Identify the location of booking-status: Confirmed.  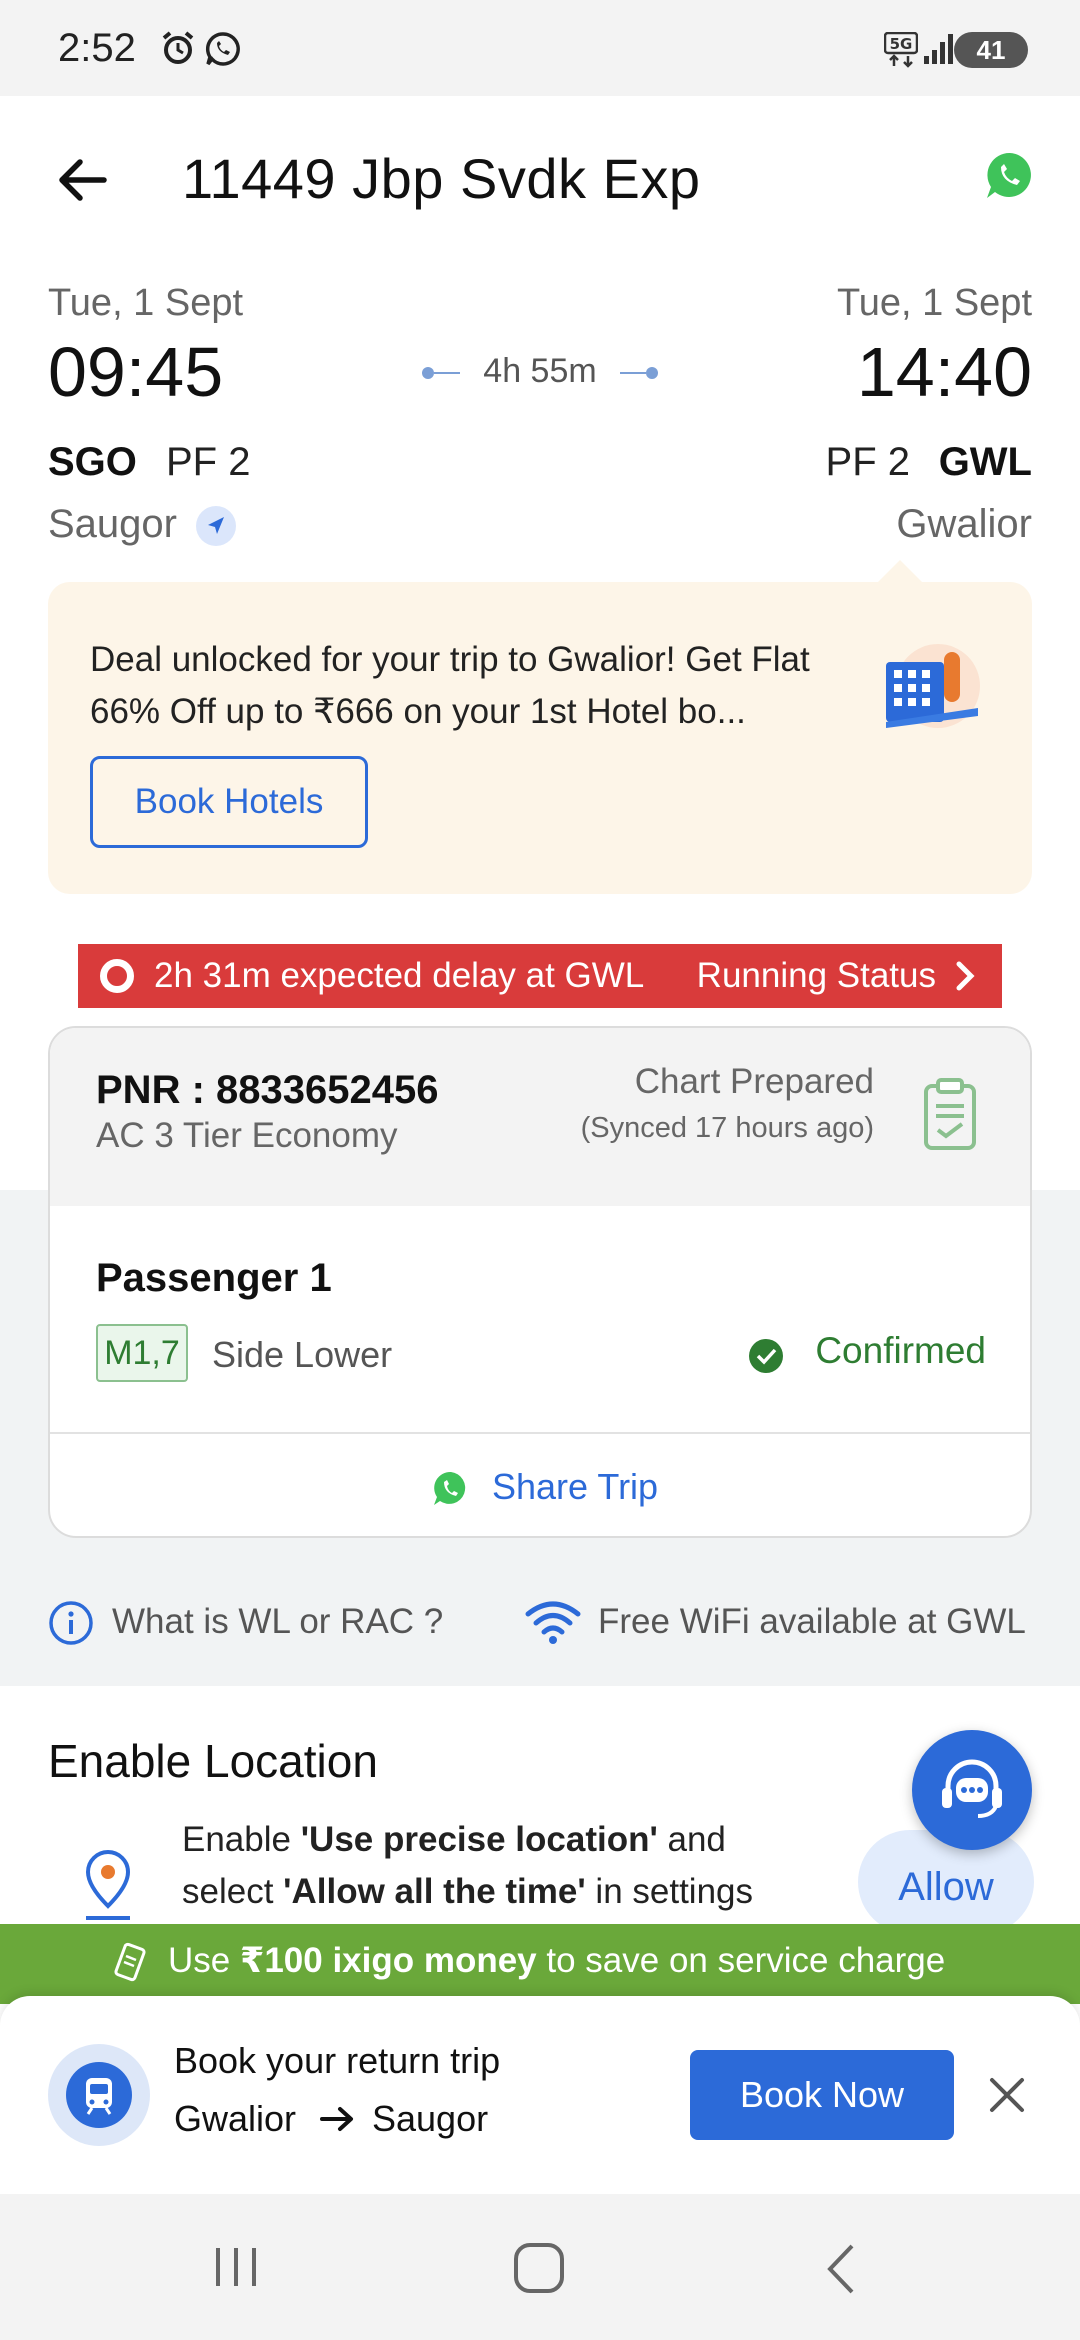
(900, 1350).